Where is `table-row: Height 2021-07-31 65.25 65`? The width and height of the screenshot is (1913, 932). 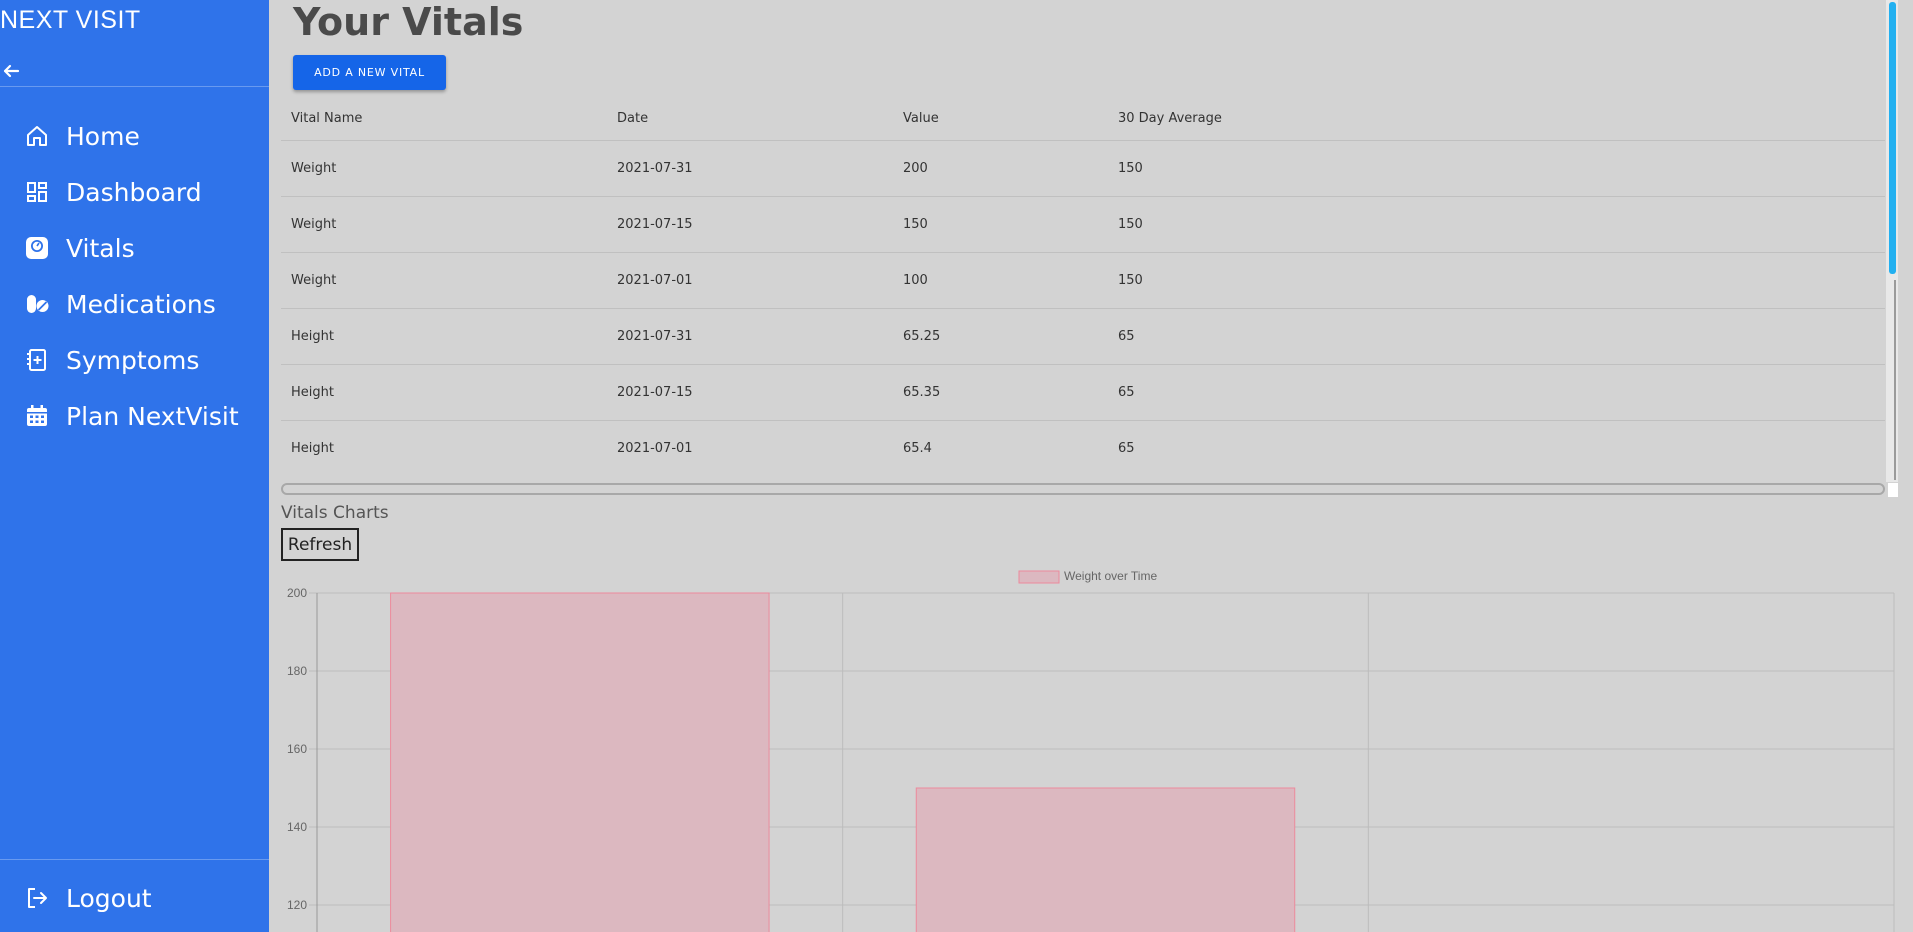 table-row: Height 2021-07-31 65.25 65 is located at coordinates (1083, 336).